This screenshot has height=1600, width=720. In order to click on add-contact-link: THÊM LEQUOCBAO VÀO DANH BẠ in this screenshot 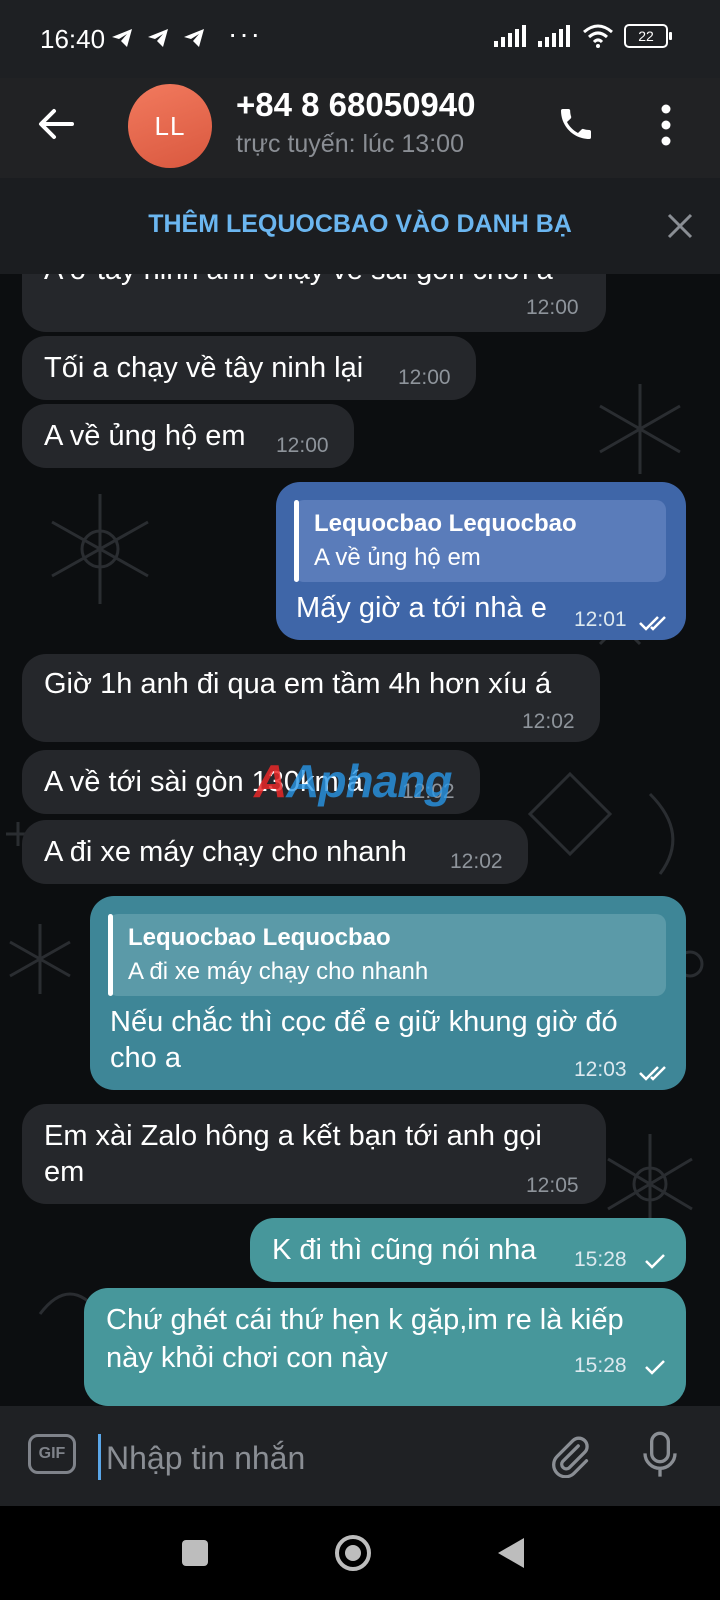, I will do `click(360, 224)`.